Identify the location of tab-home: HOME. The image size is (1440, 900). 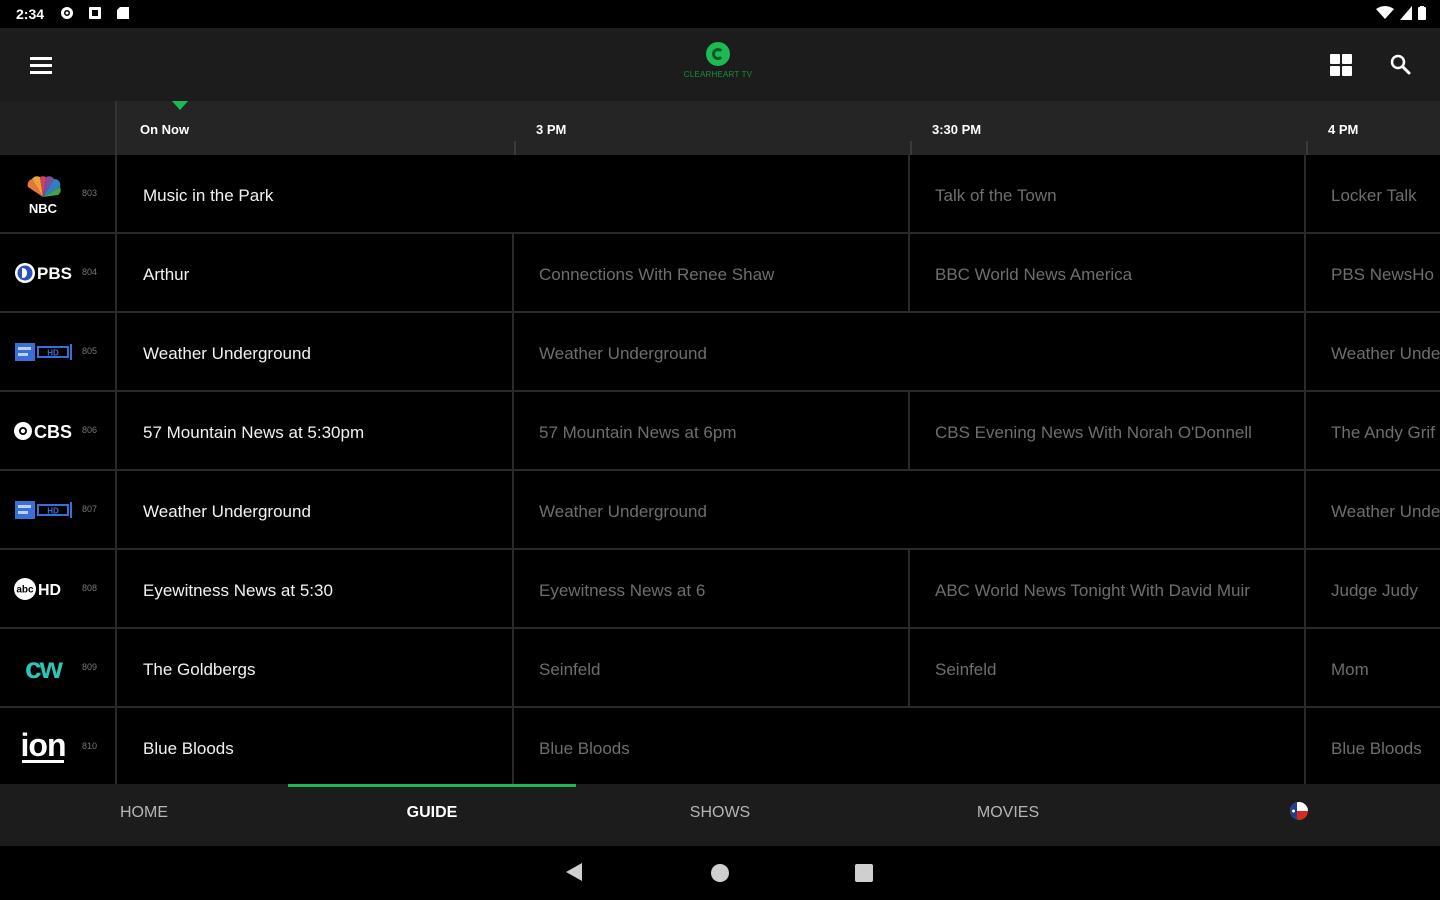
(144, 815).